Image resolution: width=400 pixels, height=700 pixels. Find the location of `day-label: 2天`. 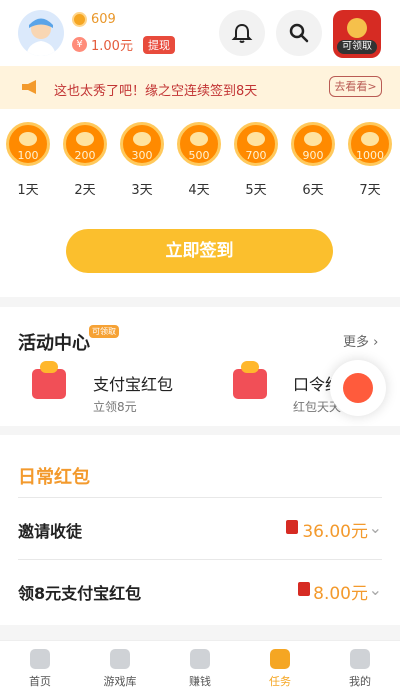

day-label: 2天 is located at coordinates (85, 190).